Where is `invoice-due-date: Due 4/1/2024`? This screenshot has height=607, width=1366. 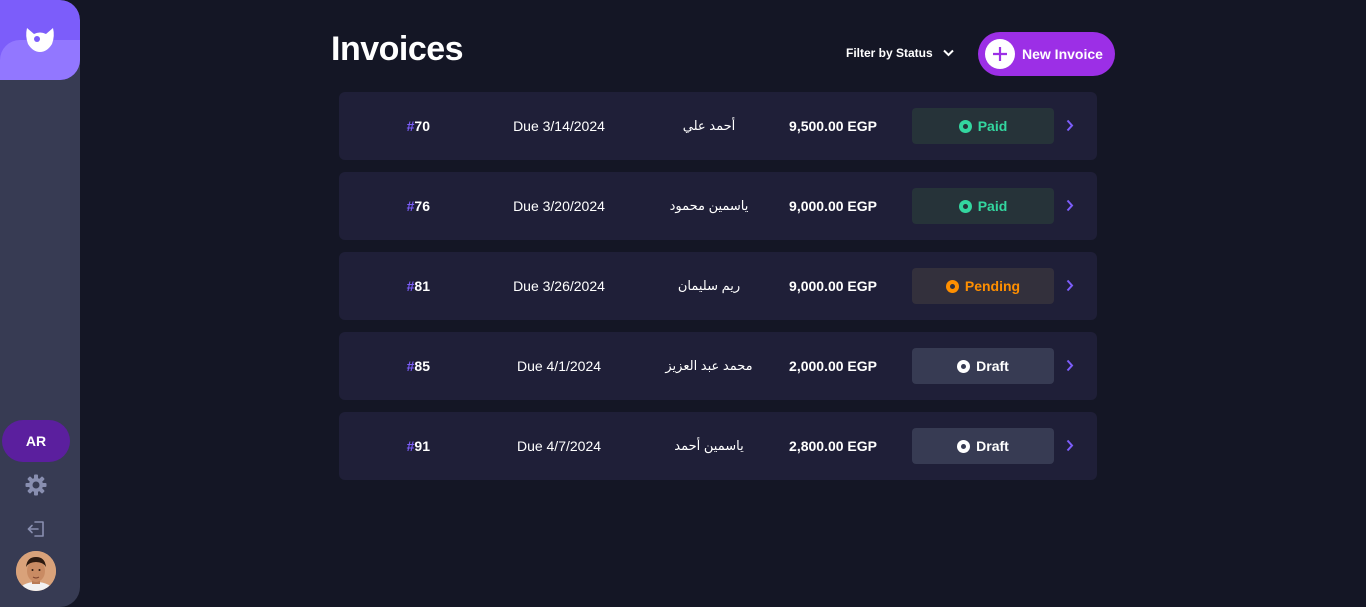
invoice-due-date: Due 4/1/2024 is located at coordinates (559, 366).